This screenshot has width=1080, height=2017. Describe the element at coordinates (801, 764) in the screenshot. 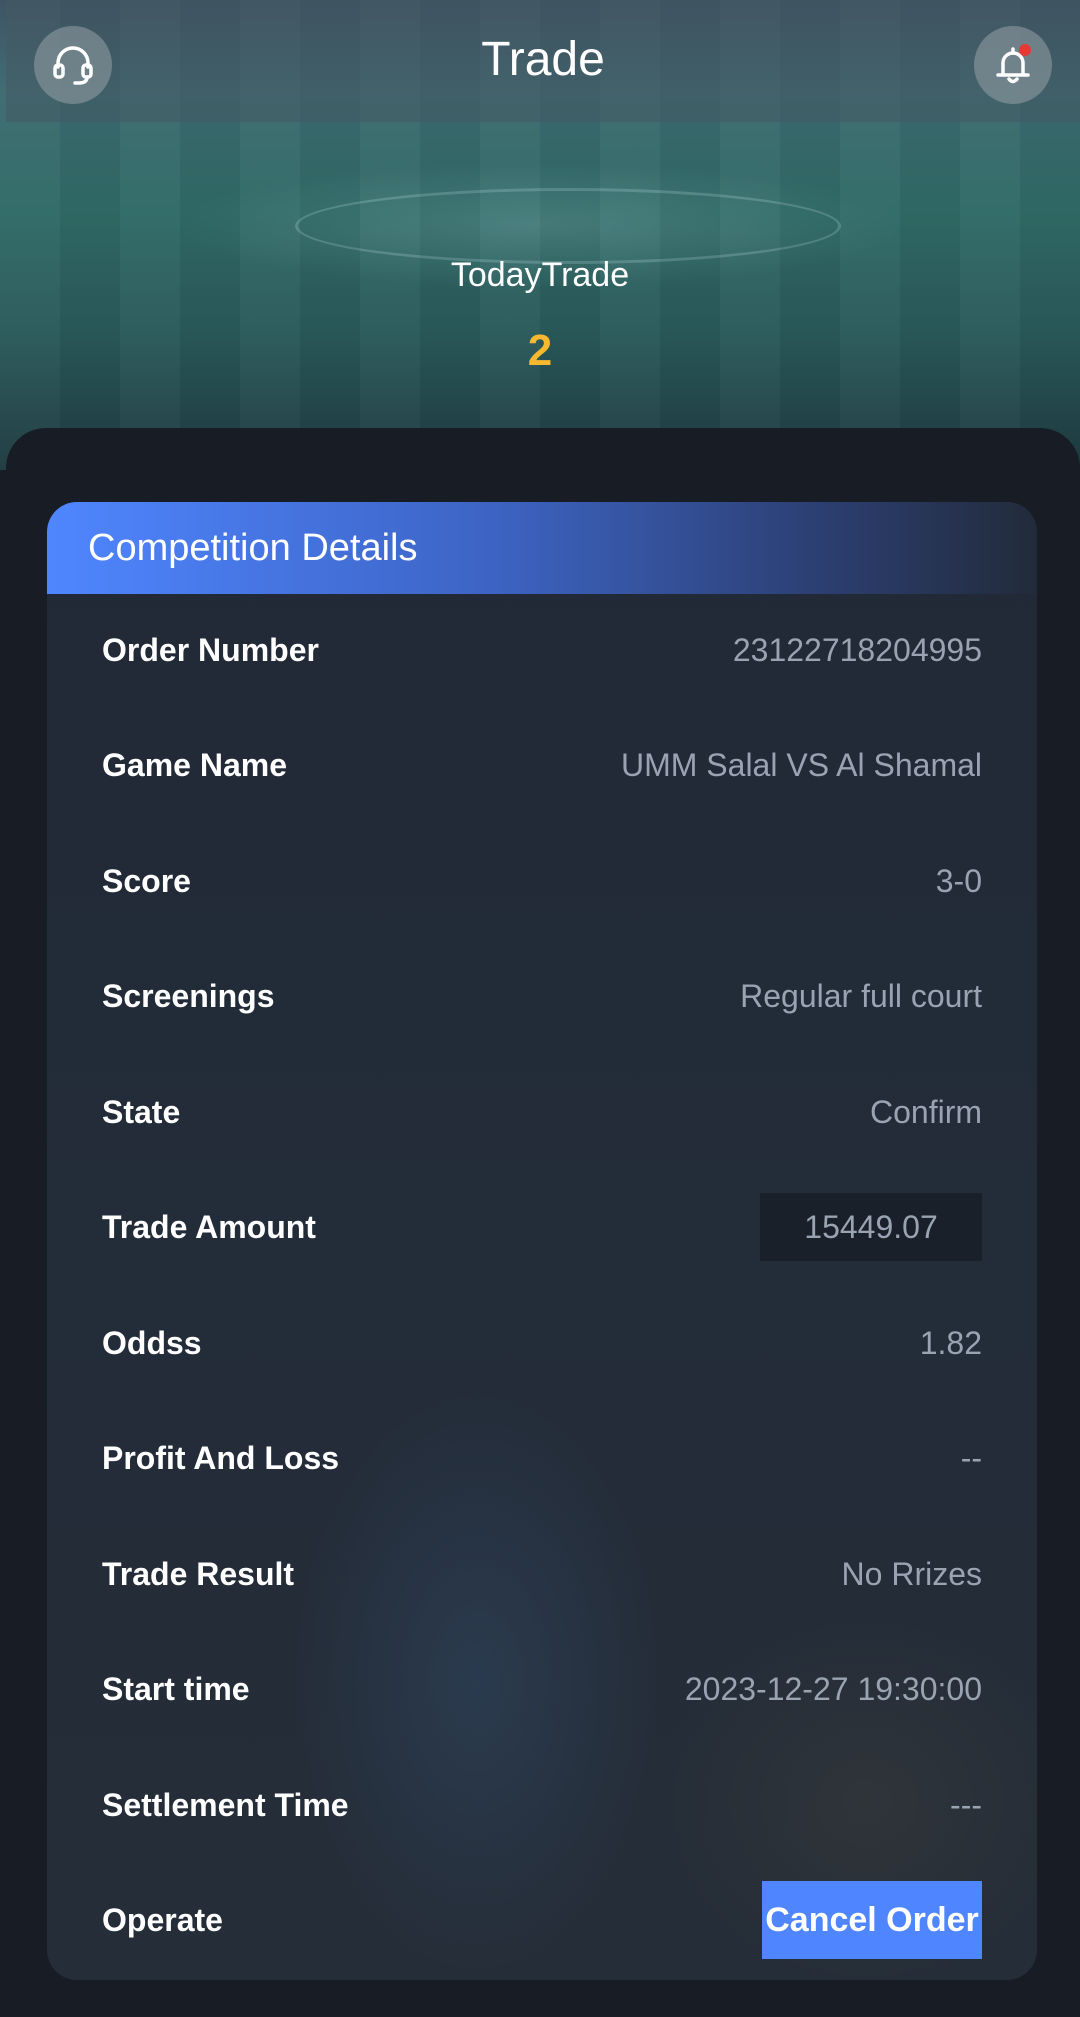

I see `game-name-value: UMM Salal VS Al Shamal` at that location.